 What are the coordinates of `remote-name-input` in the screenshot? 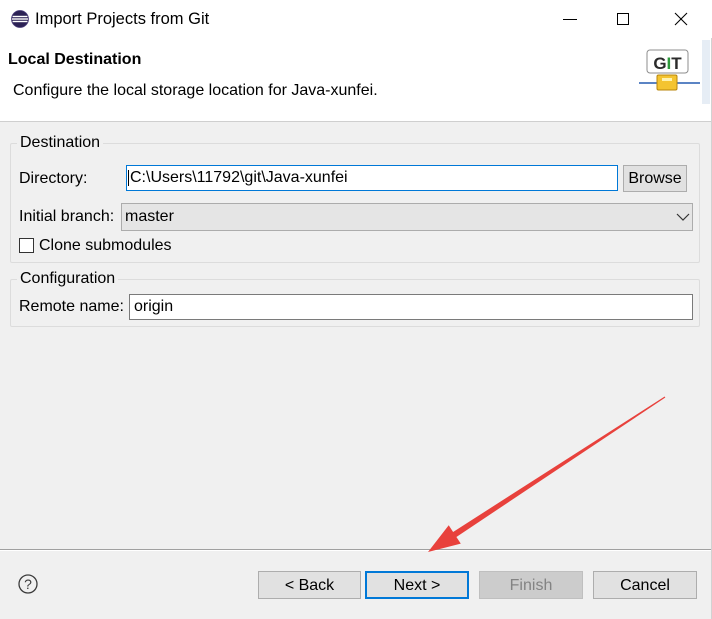 It's located at (411, 307).